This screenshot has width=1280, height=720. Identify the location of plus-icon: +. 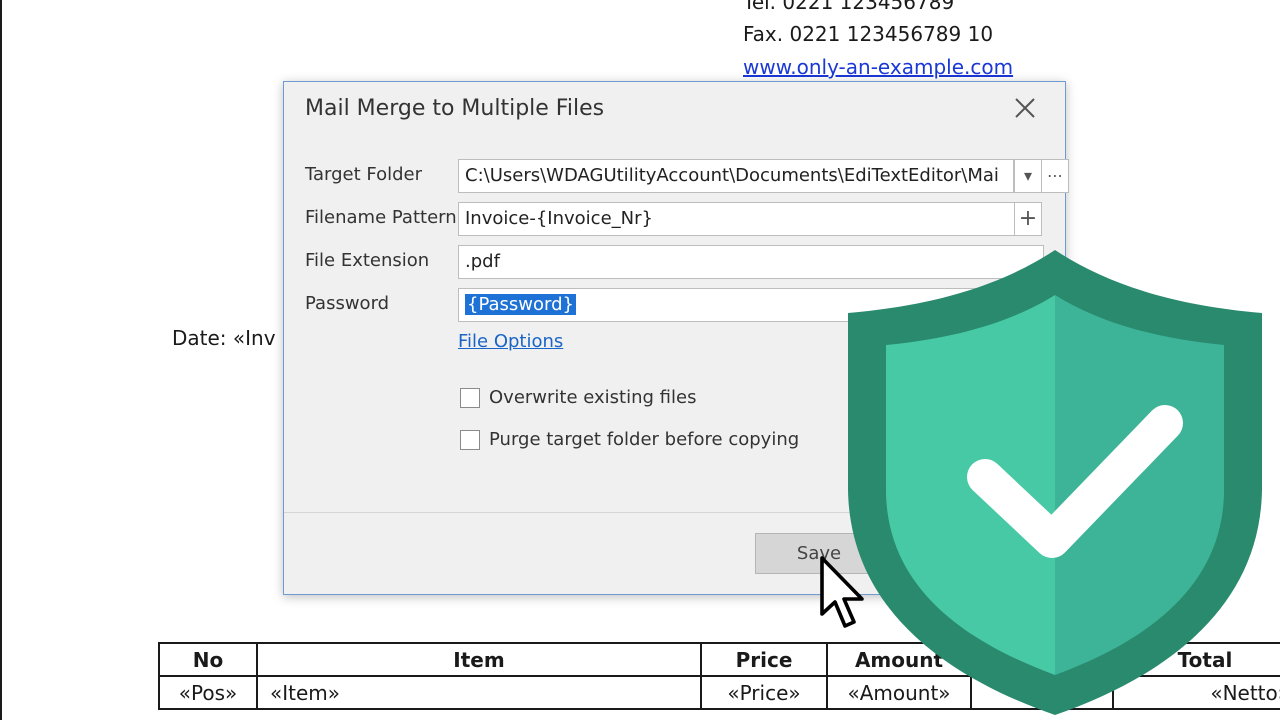
(1028, 218).